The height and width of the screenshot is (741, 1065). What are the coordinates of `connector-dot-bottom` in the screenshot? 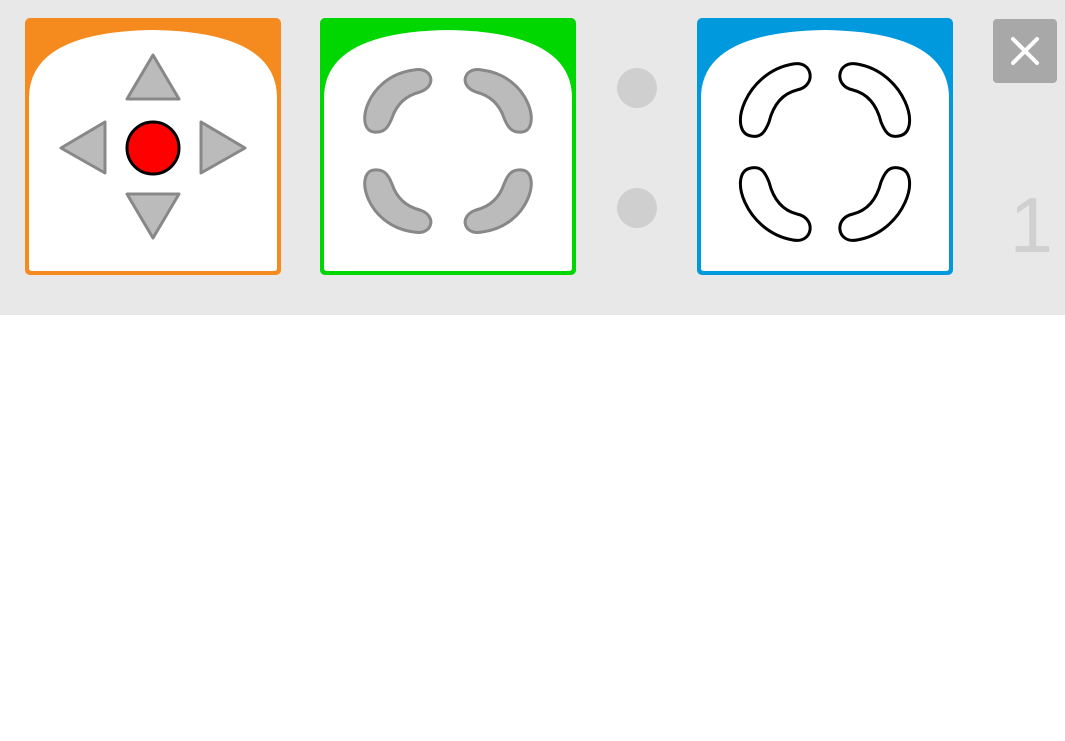 It's located at (637, 208).